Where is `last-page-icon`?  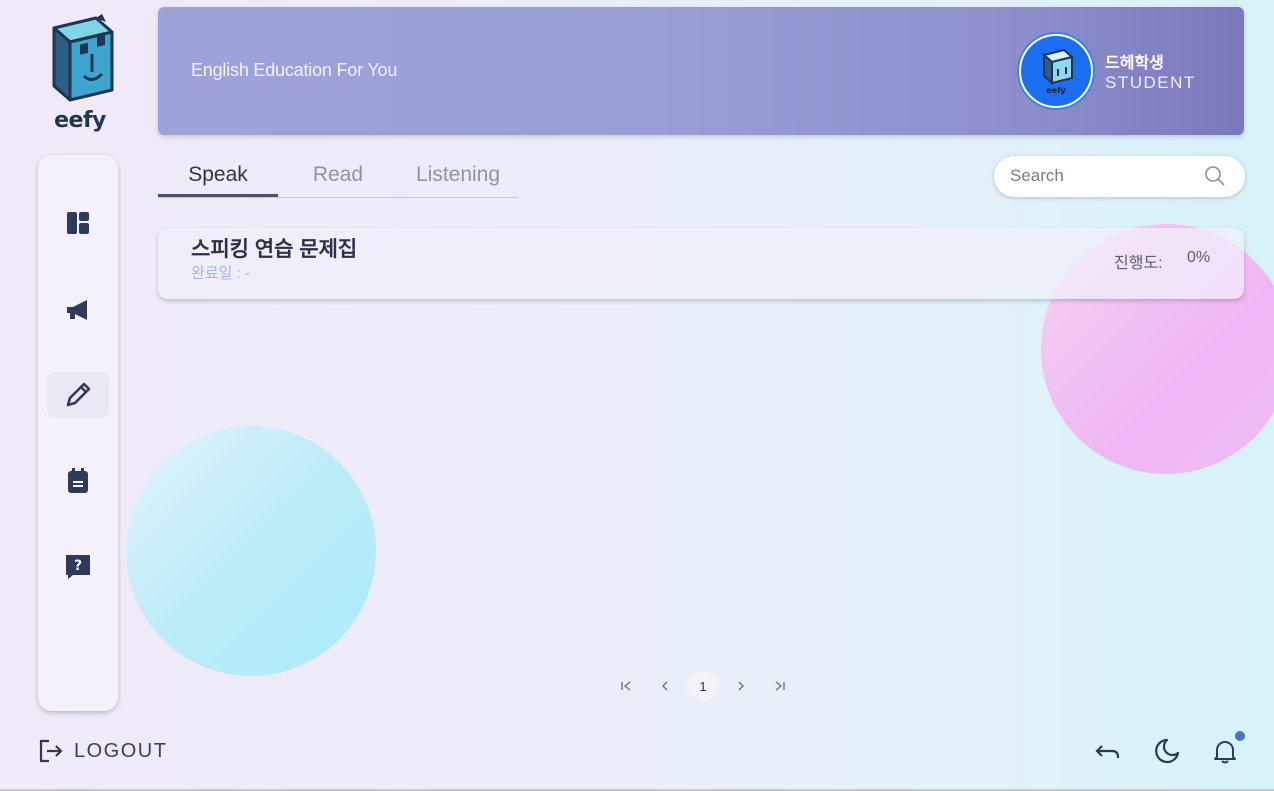 last-page-icon is located at coordinates (780, 686).